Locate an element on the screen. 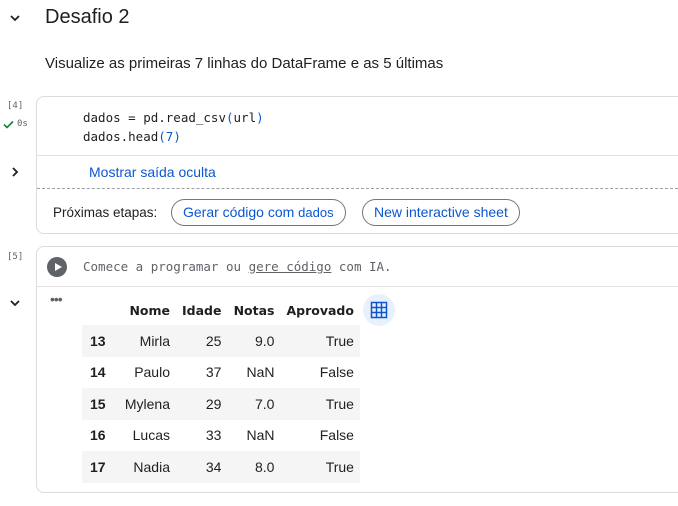 The image size is (678, 506). cell-nome: Mirla is located at coordinates (146, 341).